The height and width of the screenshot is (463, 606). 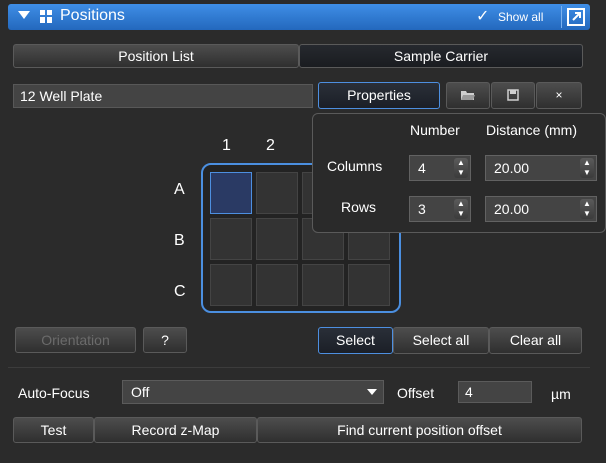 What do you see at coordinates (512, 168) in the screenshot?
I see `columns-distance-value: 20.00` at bounding box center [512, 168].